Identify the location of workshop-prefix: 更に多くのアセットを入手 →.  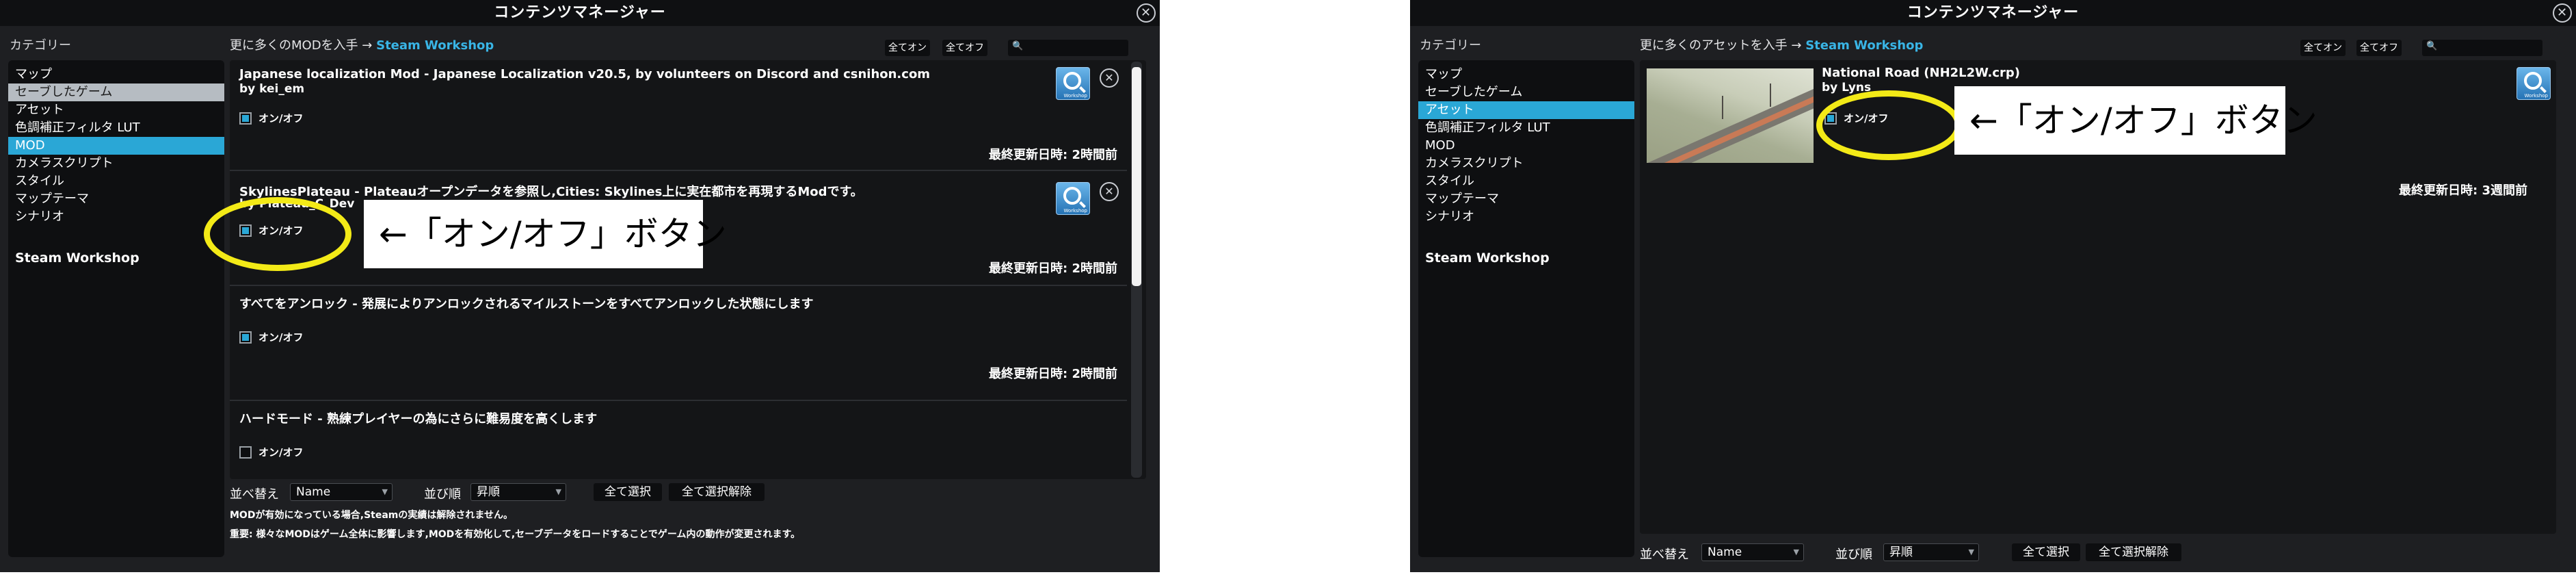
(1721, 45).